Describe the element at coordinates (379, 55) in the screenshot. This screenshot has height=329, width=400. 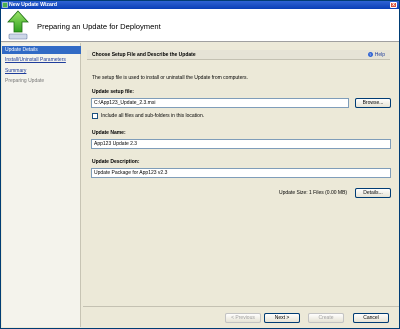
I see `help-label: Help` at that location.